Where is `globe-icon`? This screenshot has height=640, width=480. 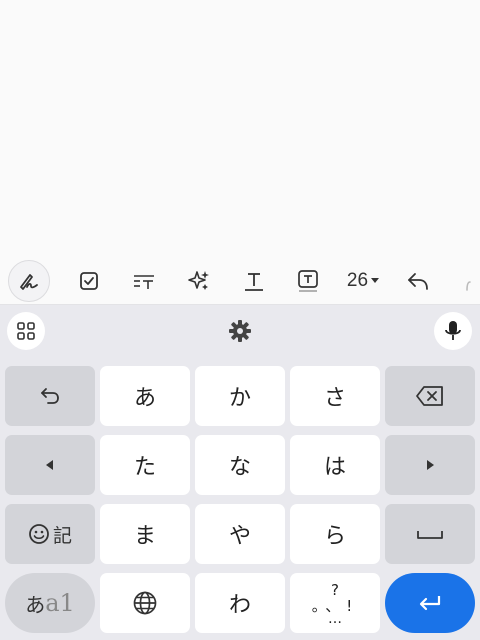 globe-icon is located at coordinates (145, 603).